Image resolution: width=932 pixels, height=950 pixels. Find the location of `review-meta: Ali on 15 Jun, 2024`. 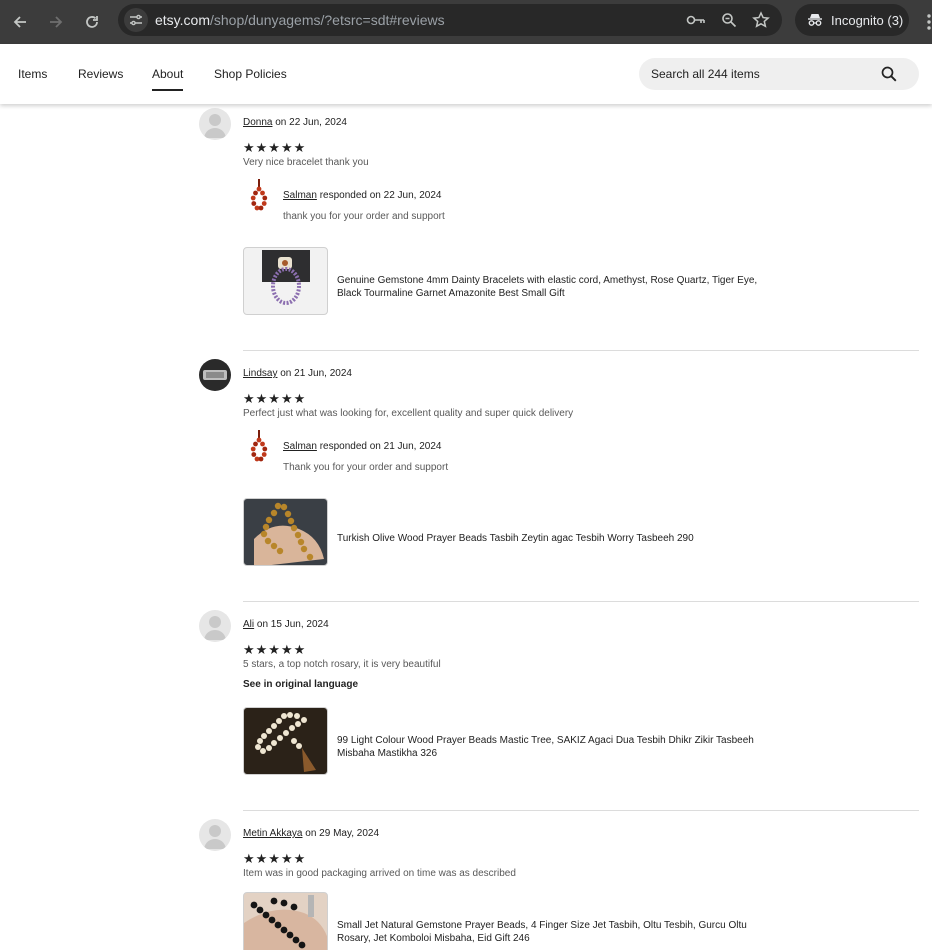

review-meta: Ali on 15 Jun, 2024 is located at coordinates (286, 624).